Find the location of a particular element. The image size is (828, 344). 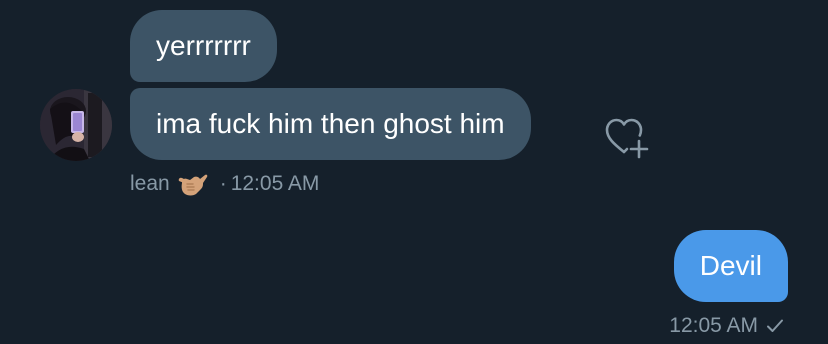

message-text: ima fuck him then ghost him is located at coordinates (330, 123).